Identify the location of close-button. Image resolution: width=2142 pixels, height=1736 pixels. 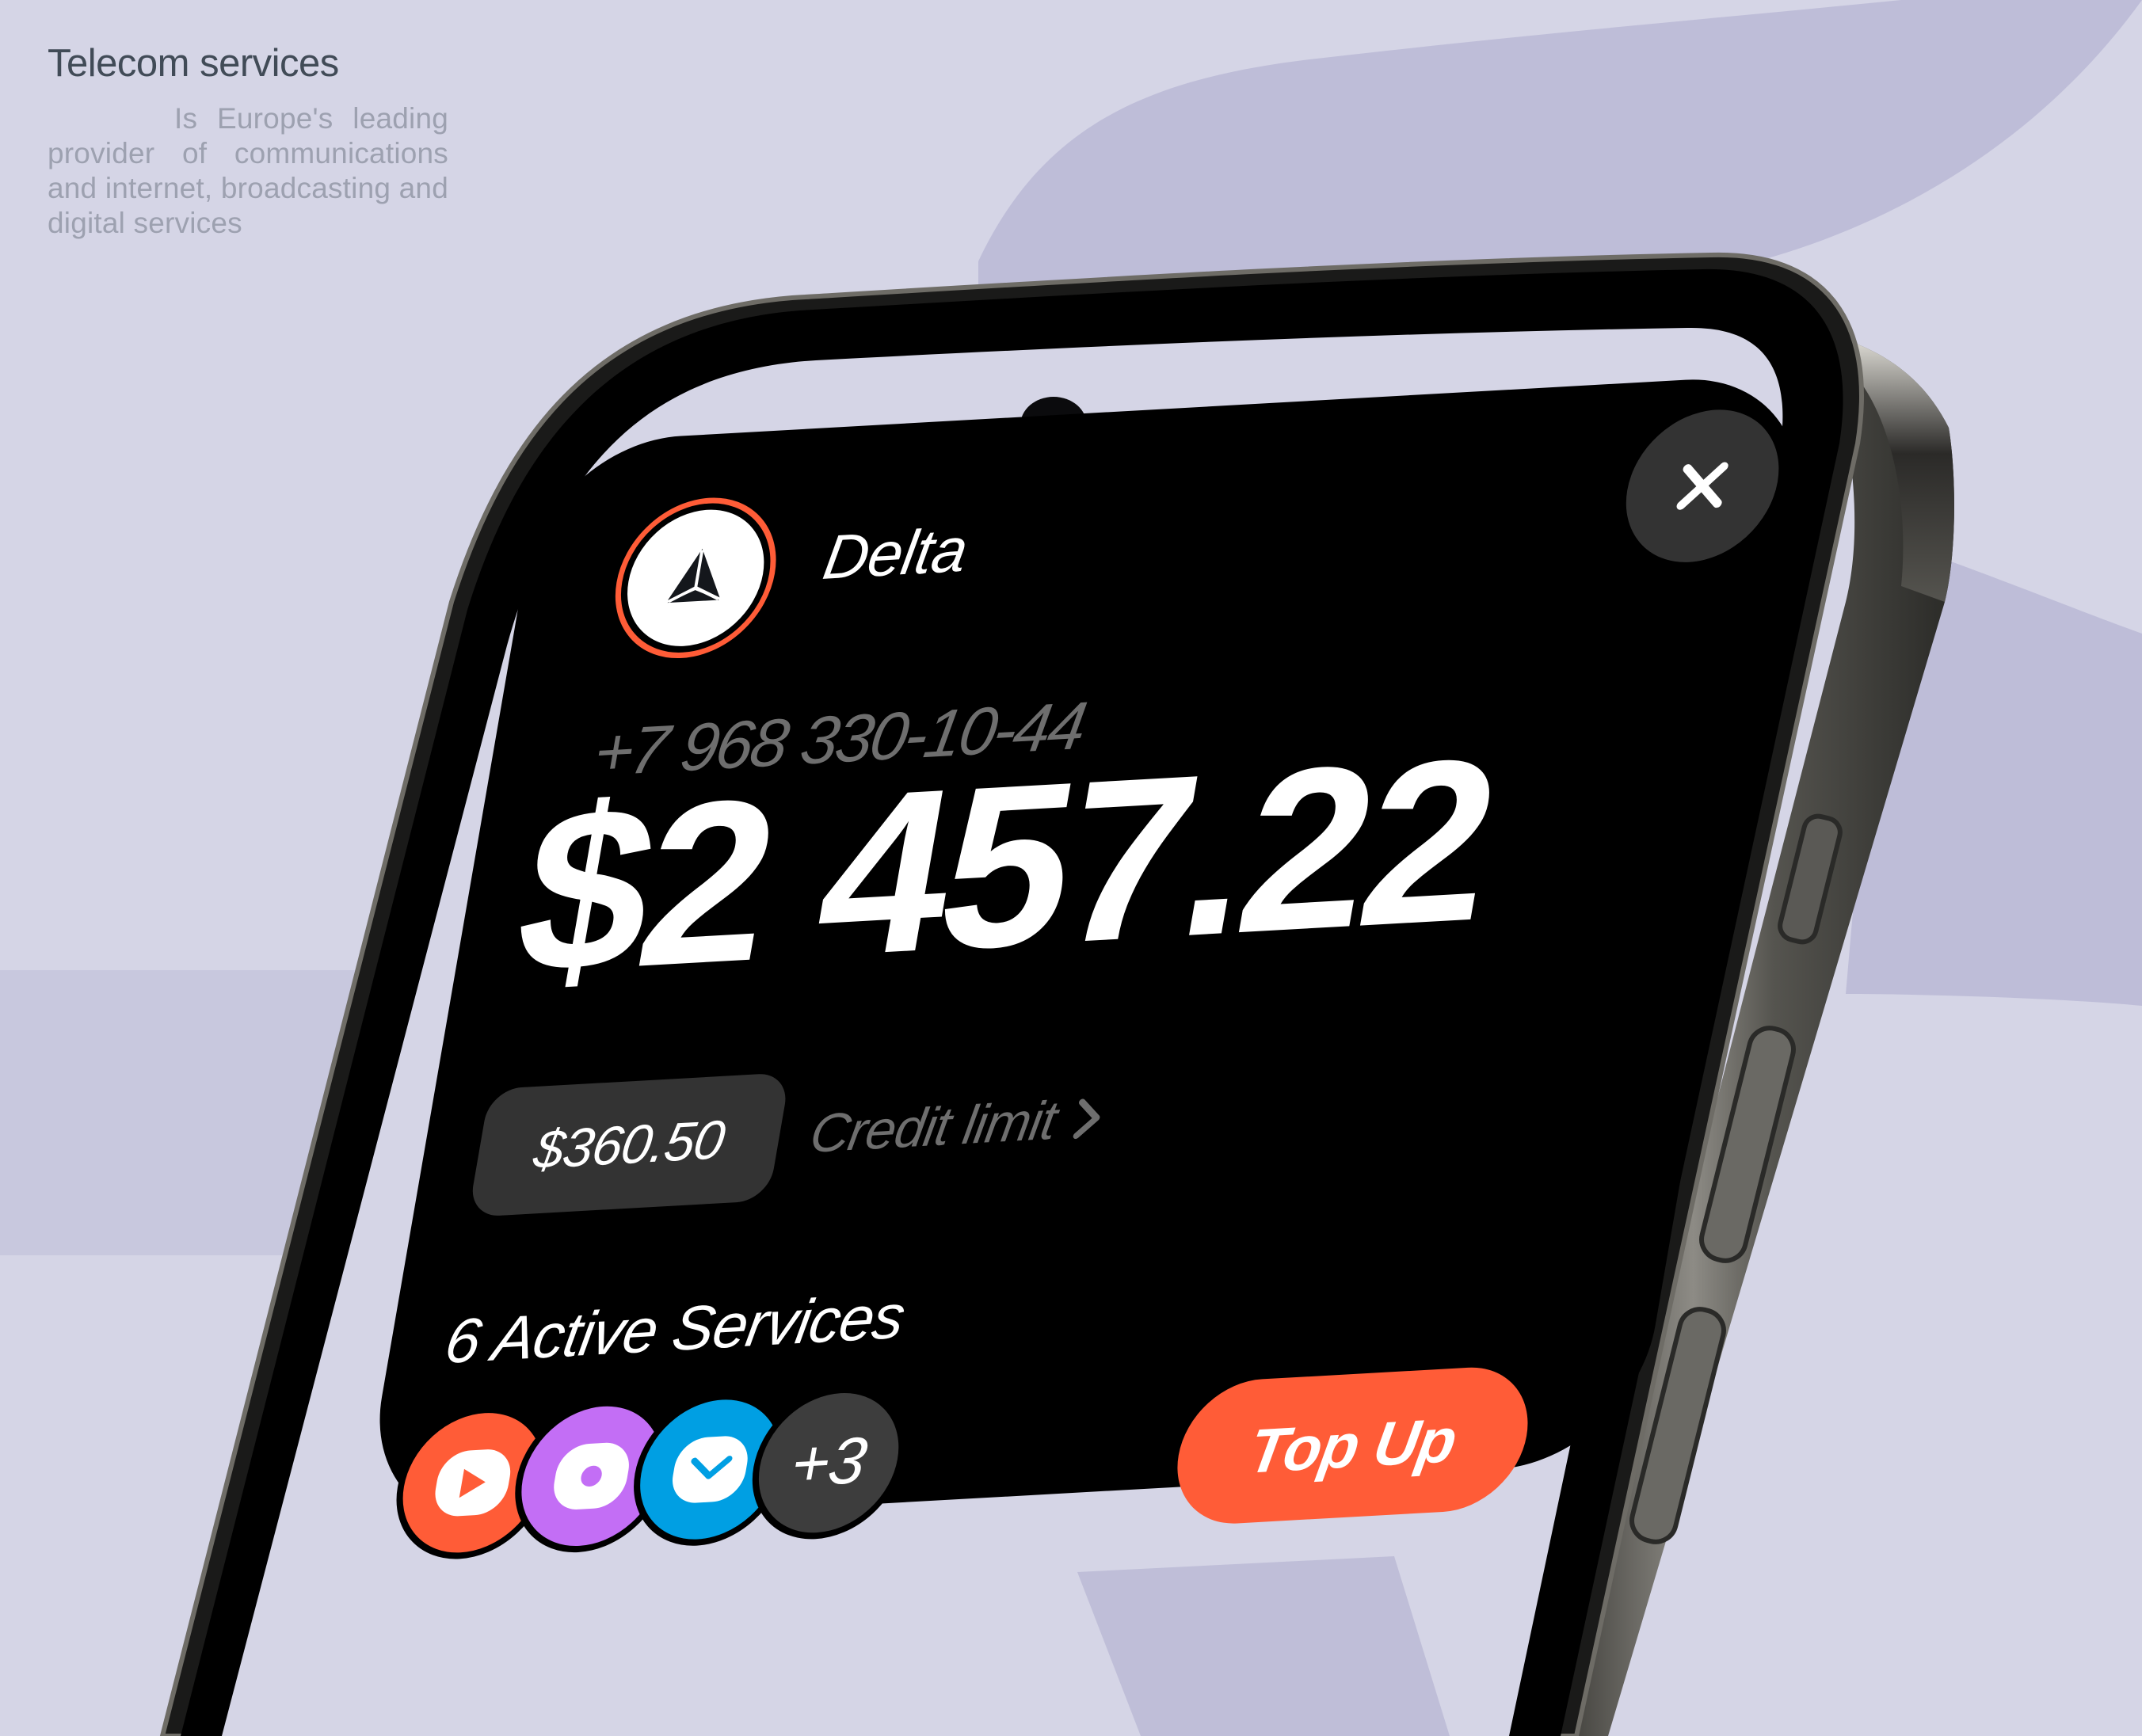
(1702, 486).